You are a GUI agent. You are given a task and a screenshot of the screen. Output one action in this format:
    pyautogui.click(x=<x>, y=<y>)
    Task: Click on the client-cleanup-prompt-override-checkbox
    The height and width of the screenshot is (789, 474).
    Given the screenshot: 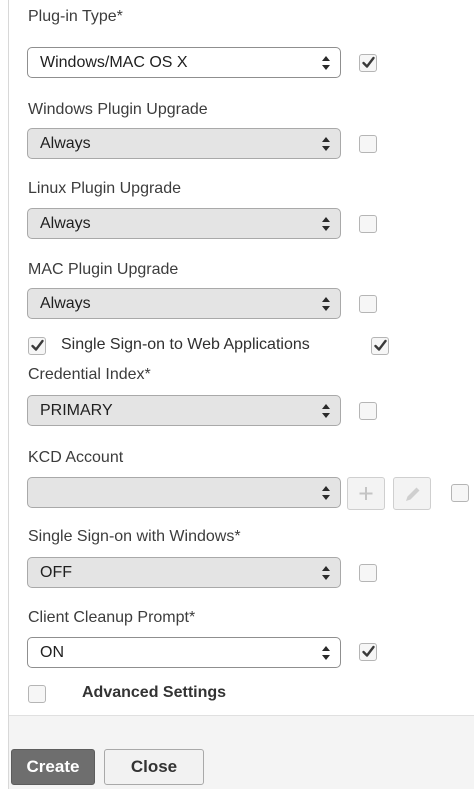 What is the action you would take?
    pyautogui.click(x=368, y=652)
    